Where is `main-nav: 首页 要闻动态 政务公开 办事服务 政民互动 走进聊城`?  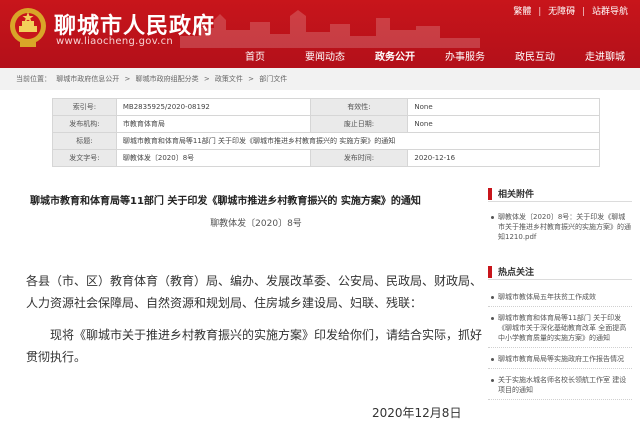
main-nav: 首页 要闻动态 政务公开 办事服务 政民互动 走进聊城 is located at coordinates (430, 58).